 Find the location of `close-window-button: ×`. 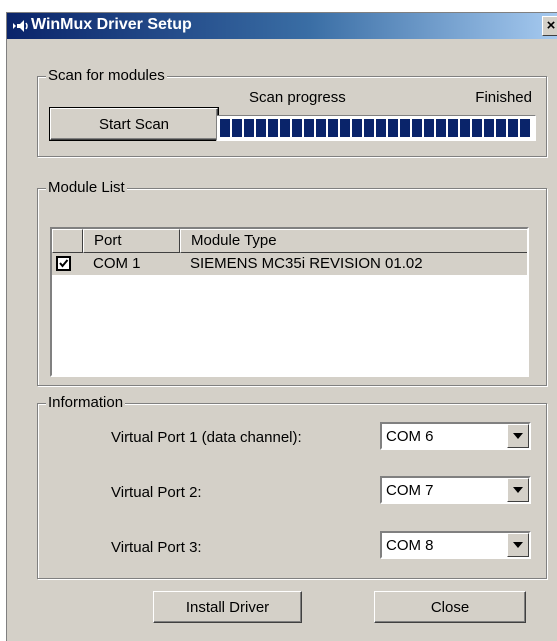

close-window-button: × is located at coordinates (549, 26).